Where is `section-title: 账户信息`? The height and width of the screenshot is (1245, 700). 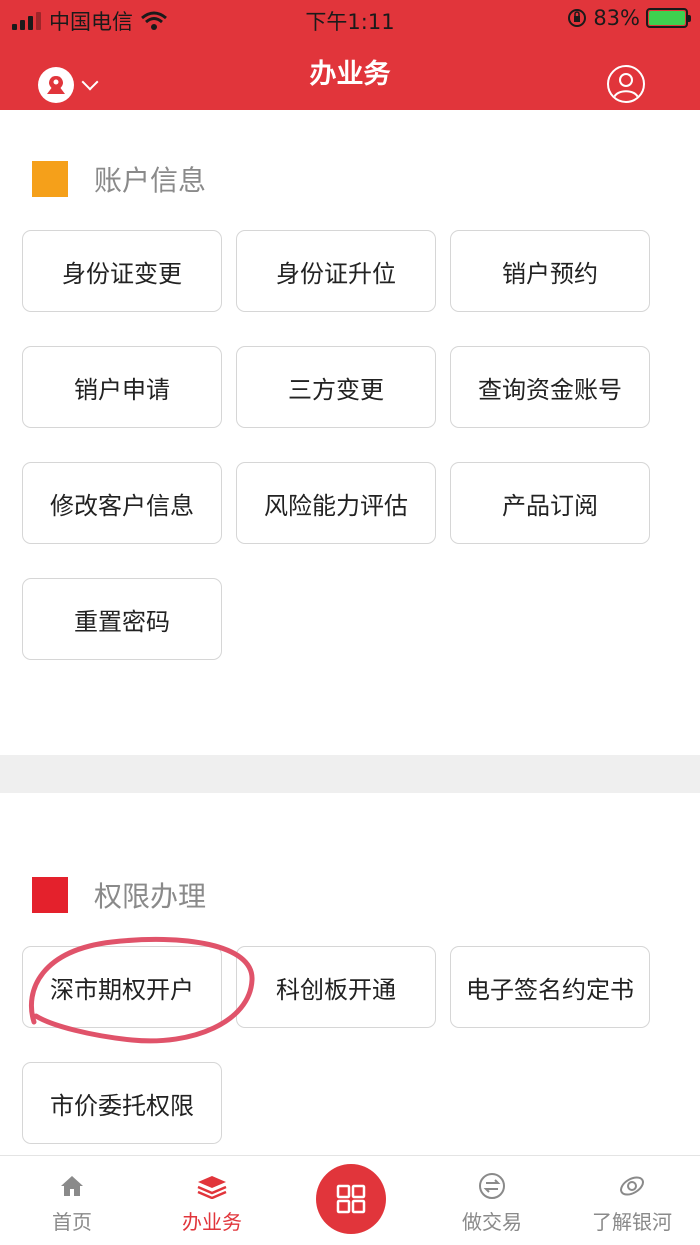 section-title: 账户信息 is located at coordinates (150, 180).